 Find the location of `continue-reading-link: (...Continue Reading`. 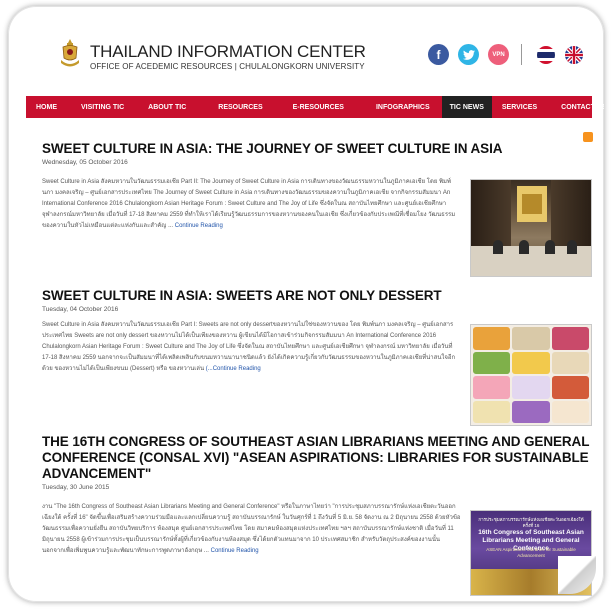

continue-reading-link: (...Continue Reading is located at coordinates (233, 369).